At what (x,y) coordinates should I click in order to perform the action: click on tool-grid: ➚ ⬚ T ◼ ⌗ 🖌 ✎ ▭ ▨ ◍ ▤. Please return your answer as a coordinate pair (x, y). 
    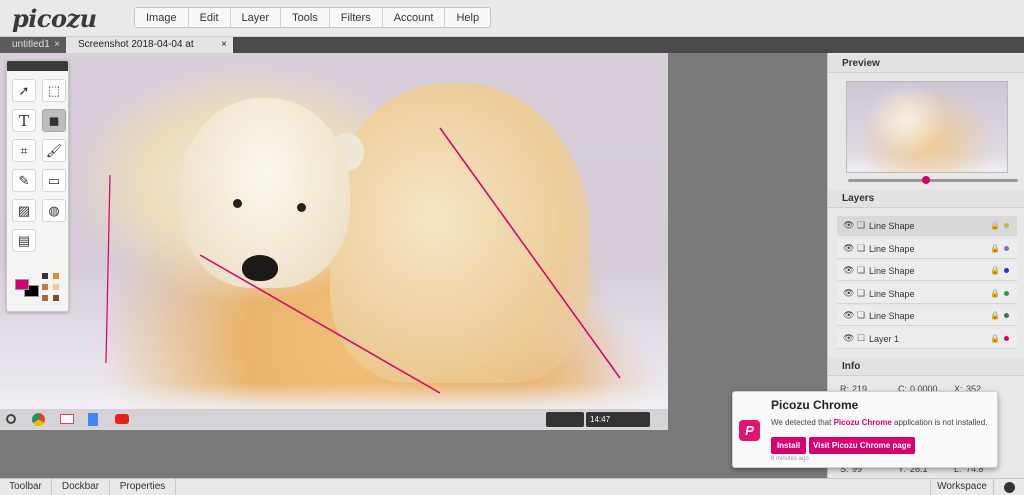
    Looking at the image, I should click on (39, 165).